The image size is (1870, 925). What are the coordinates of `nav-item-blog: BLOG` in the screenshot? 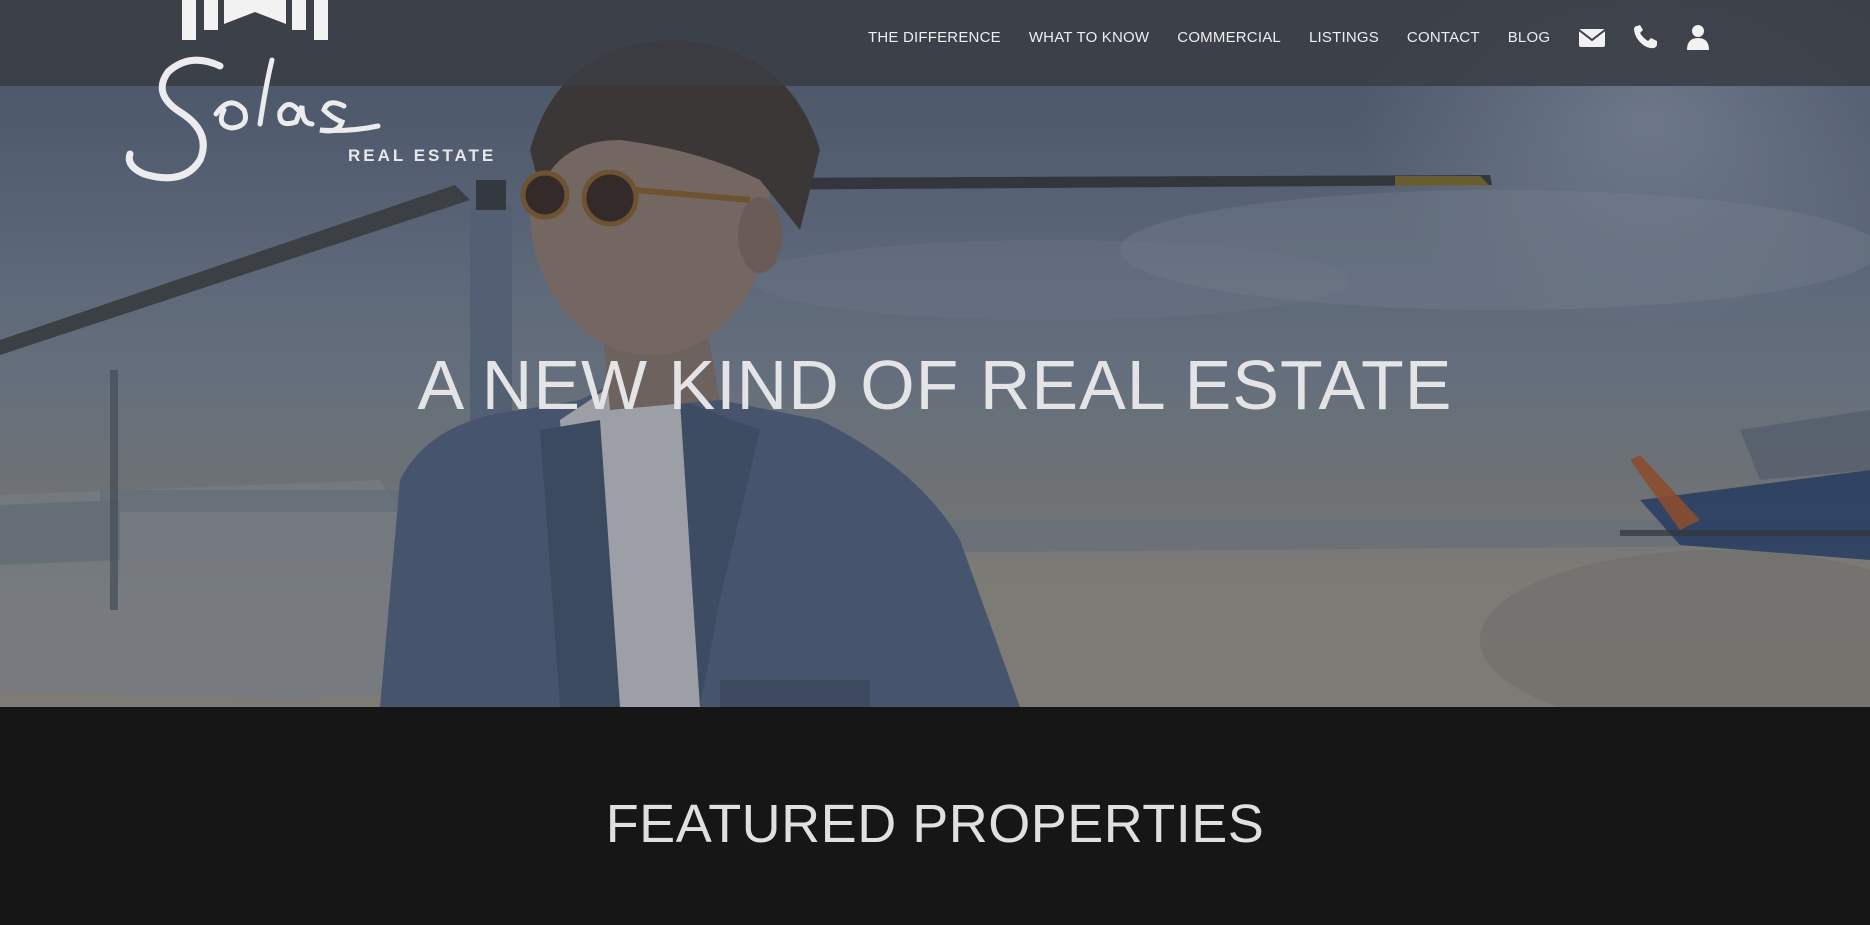 It's located at (1529, 37).